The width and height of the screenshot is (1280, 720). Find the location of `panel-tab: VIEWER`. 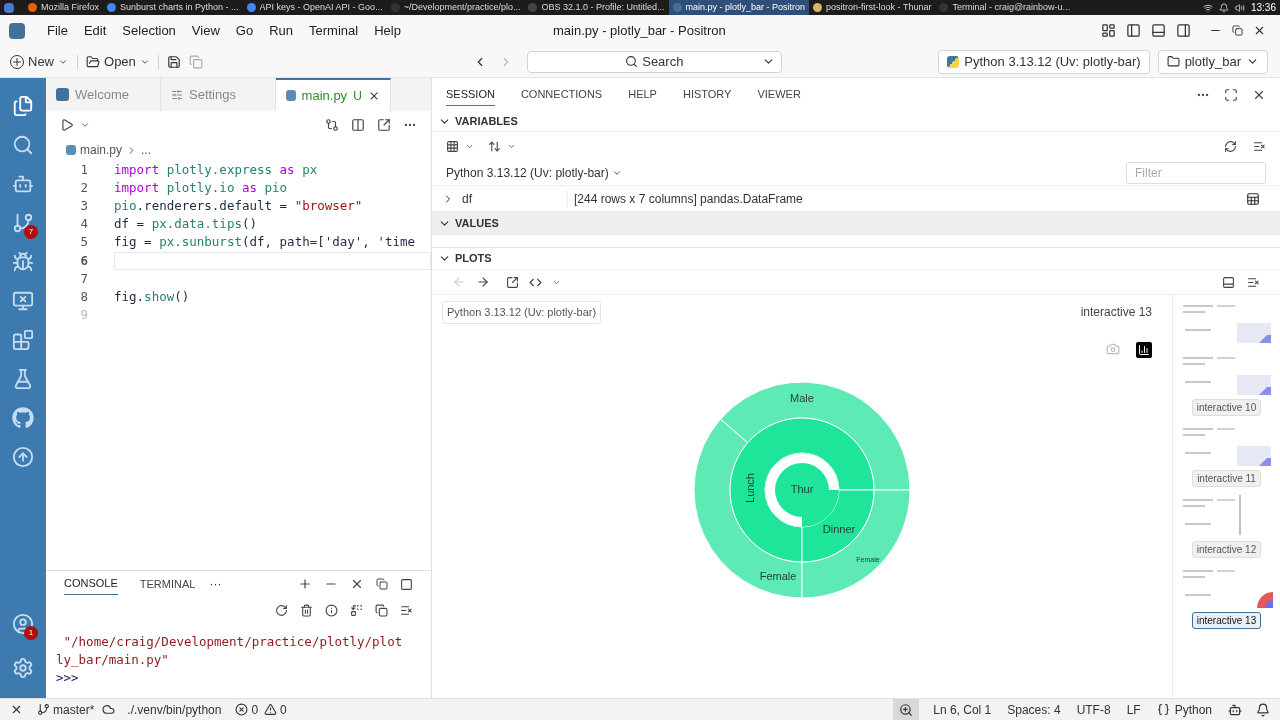

panel-tab: VIEWER is located at coordinates (779, 94).